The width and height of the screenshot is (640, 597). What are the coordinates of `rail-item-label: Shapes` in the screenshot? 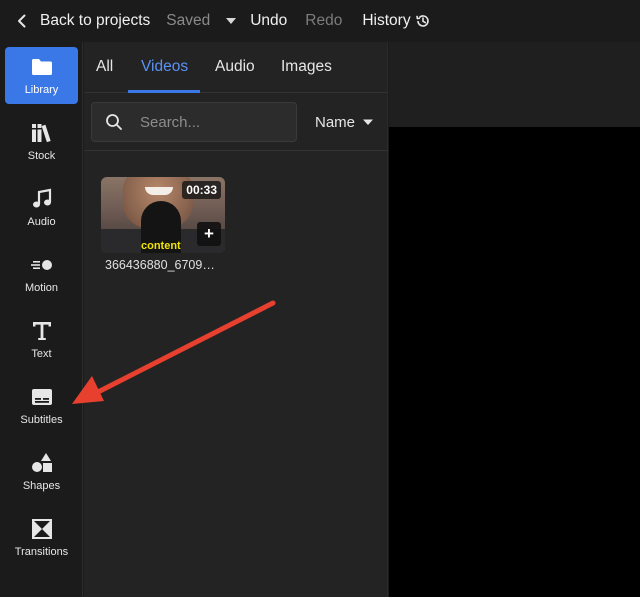 It's located at (41, 486).